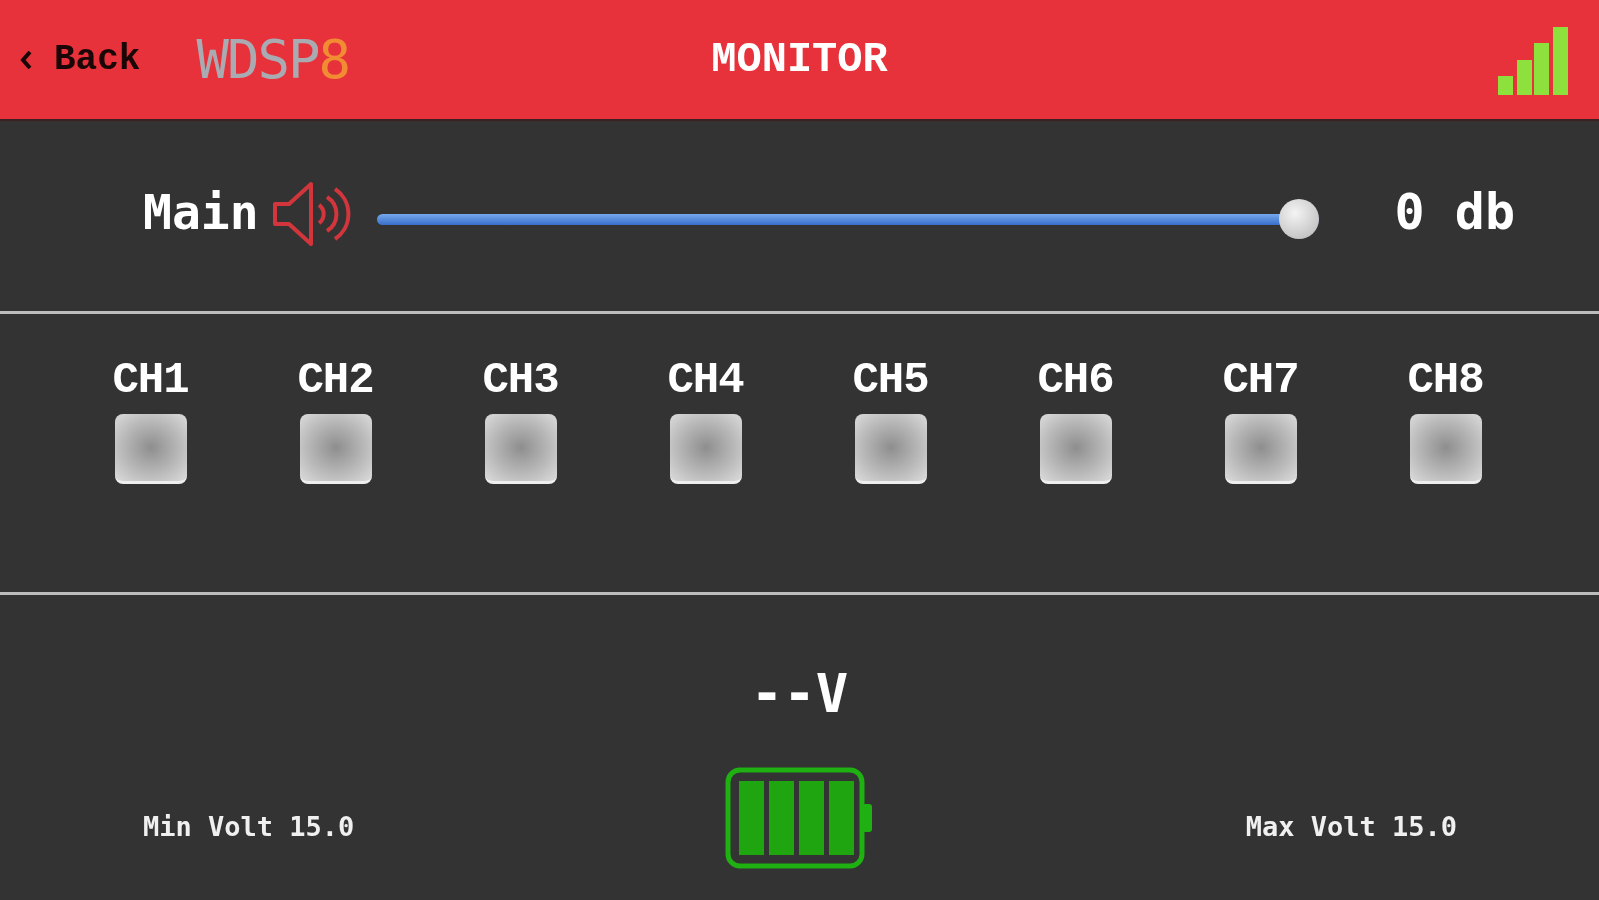 The height and width of the screenshot is (900, 1599). What do you see at coordinates (201, 212) in the screenshot?
I see `volume-label: Main` at bounding box center [201, 212].